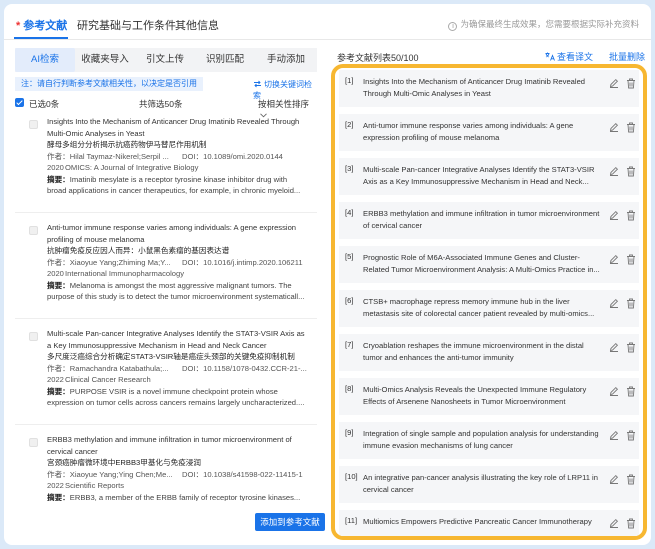 This screenshot has height=549, width=655. I want to click on result-doi: DOI：10.1016/j.intimp.2020.106211, so click(242, 262).